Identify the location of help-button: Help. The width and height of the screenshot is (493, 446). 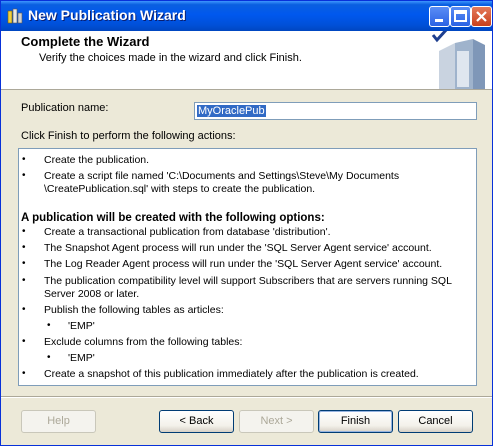
(58, 421).